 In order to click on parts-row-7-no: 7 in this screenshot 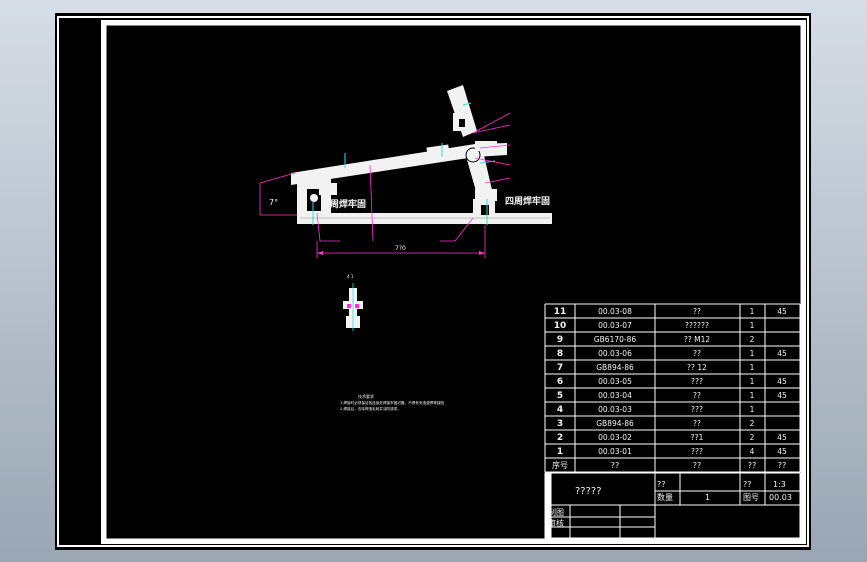, I will do `click(560, 368)`.